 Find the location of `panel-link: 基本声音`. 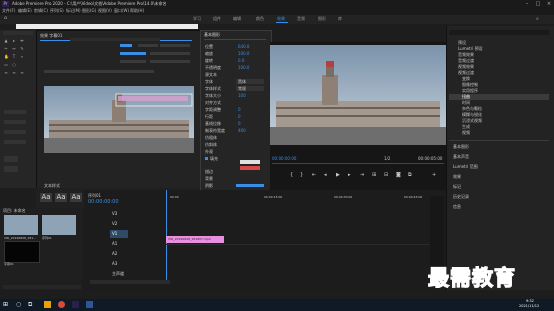

panel-link: 基本声音 is located at coordinates (461, 157).